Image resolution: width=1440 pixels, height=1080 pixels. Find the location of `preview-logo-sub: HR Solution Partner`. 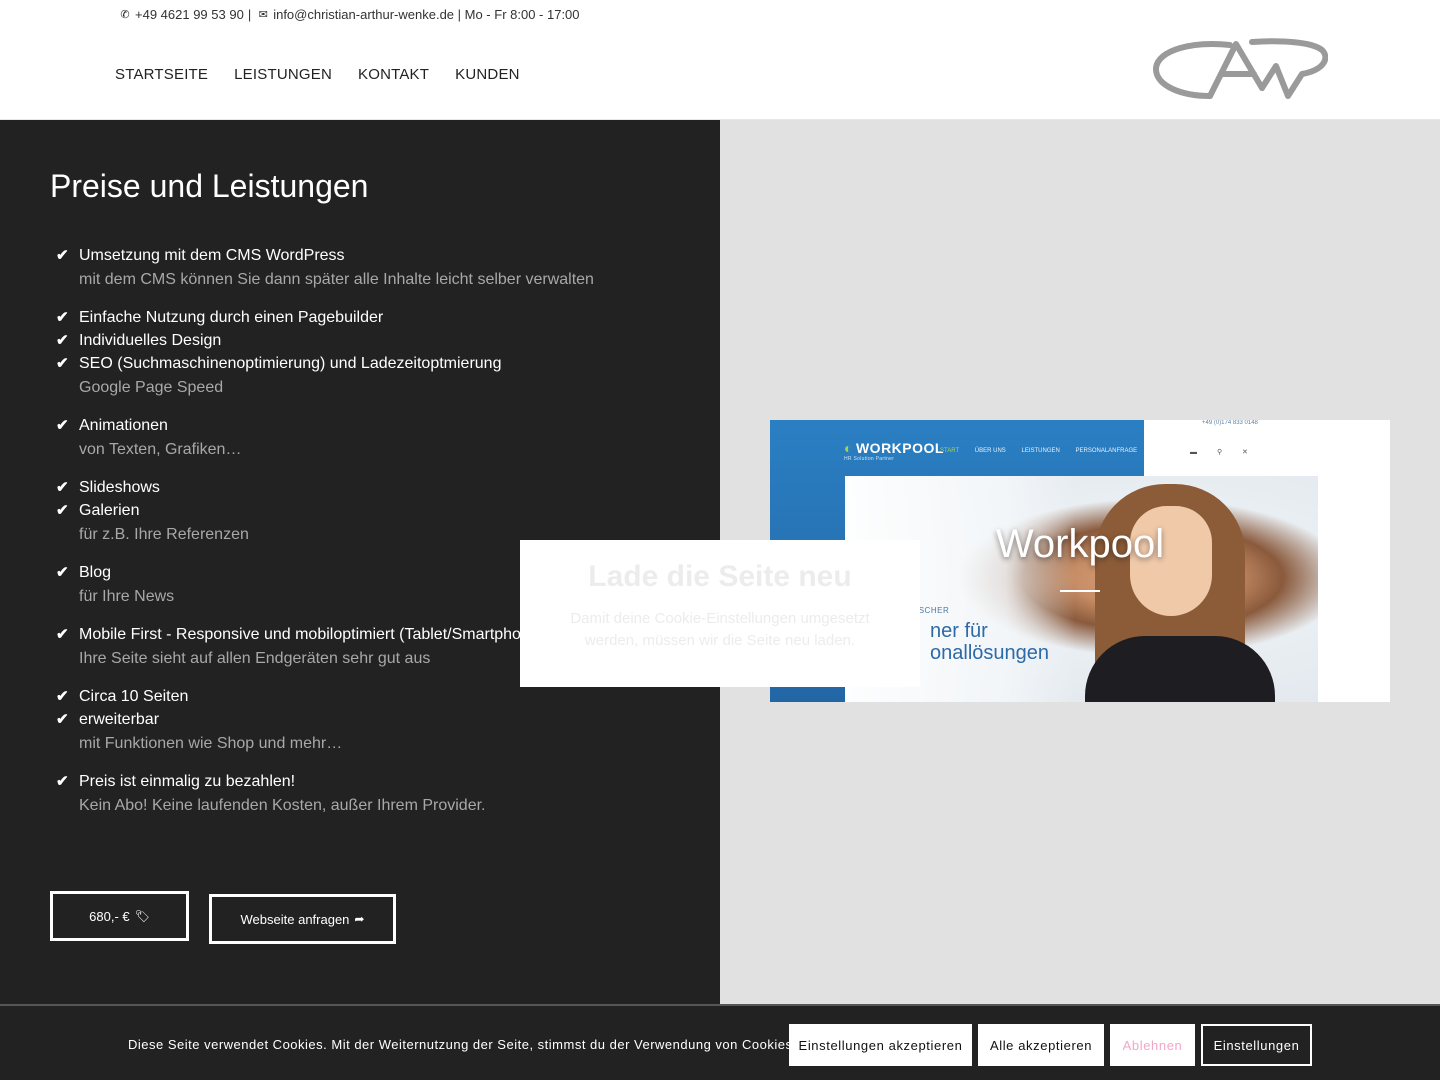

preview-logo-sub: HR Solution Partner is located at coordinates (869, 459).